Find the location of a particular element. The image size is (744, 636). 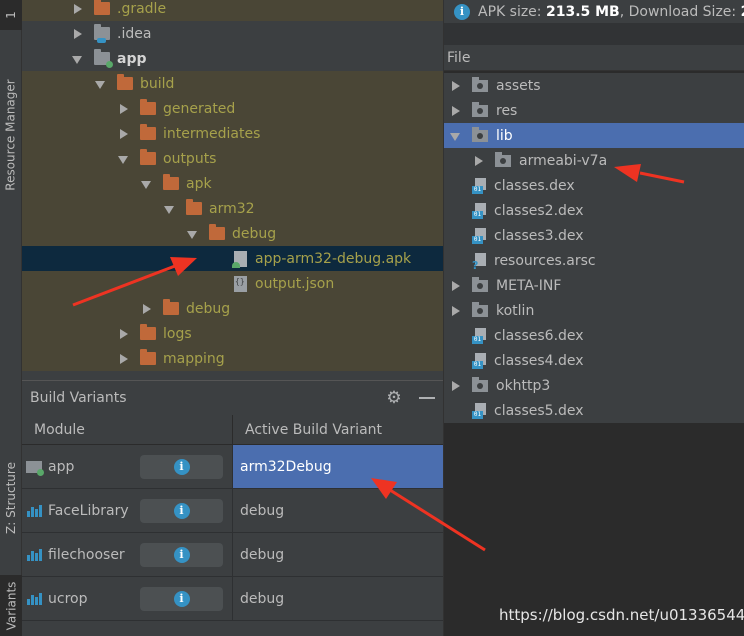

file-row: okhttp3 is located at coordinates (594, 385).